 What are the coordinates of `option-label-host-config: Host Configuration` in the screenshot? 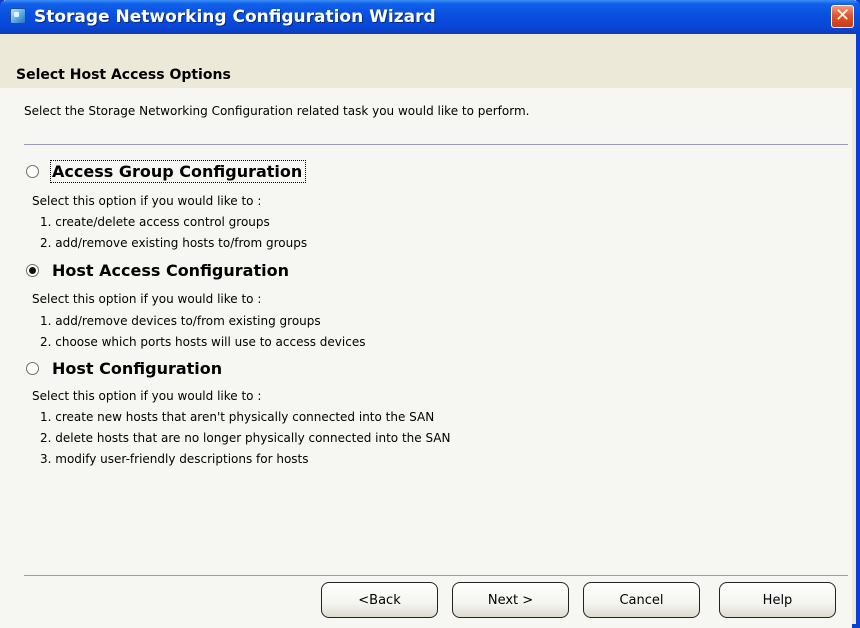 It's located at (137, 368).